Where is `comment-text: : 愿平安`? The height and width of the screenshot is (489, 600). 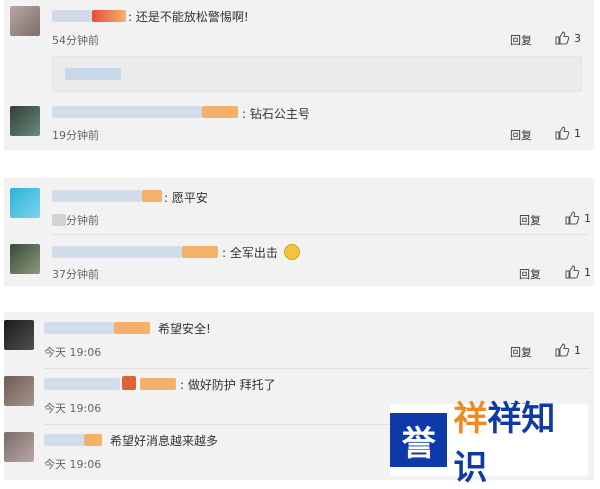
comment-text: : 愿平安 is located at coordinates (186, 198).